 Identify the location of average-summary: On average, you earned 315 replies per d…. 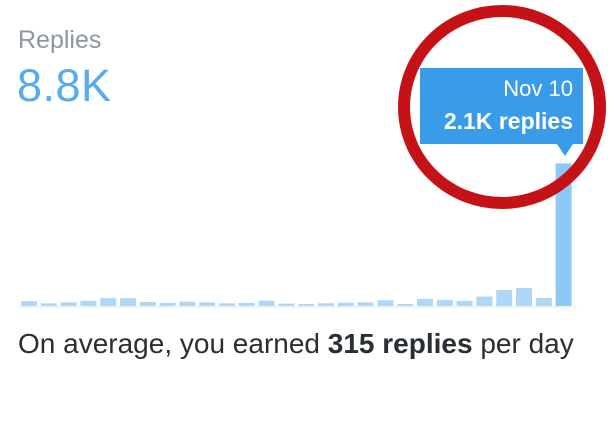
(303, 343).